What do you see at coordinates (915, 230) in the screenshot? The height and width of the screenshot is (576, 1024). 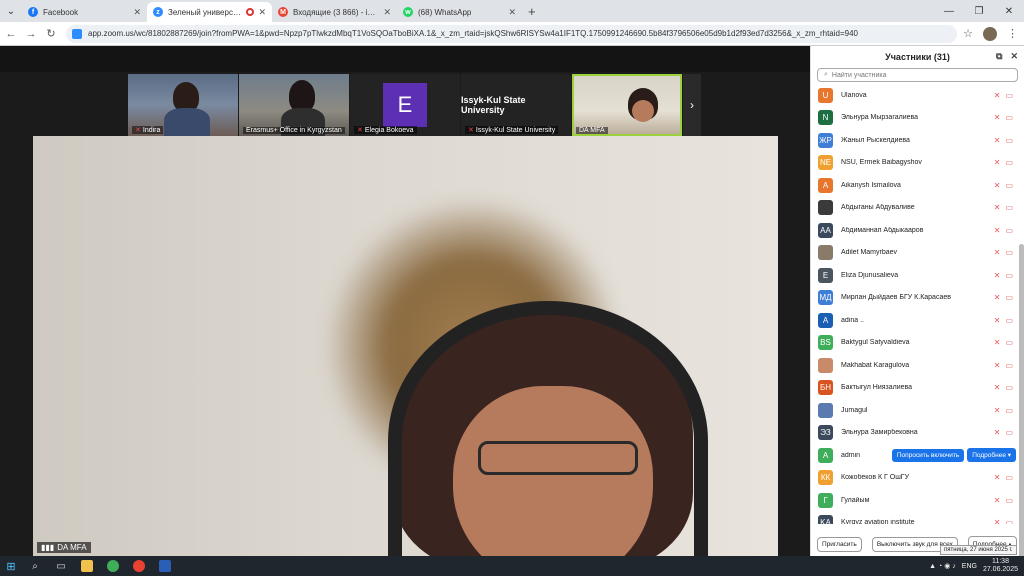 I see `participant-row: АА Абдиманнап Абдыкааров ✕ ▭` at bounding box center [915, 230].